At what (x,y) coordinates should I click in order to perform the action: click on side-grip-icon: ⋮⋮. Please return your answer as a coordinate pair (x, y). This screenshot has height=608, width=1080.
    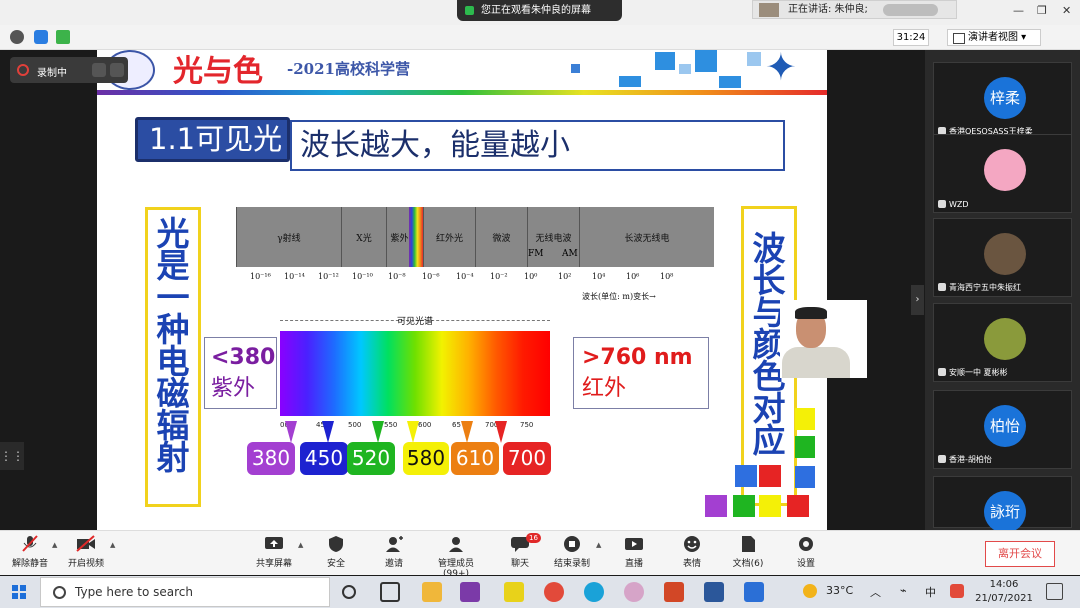
    Looking at the image, I should click on (12, 456).